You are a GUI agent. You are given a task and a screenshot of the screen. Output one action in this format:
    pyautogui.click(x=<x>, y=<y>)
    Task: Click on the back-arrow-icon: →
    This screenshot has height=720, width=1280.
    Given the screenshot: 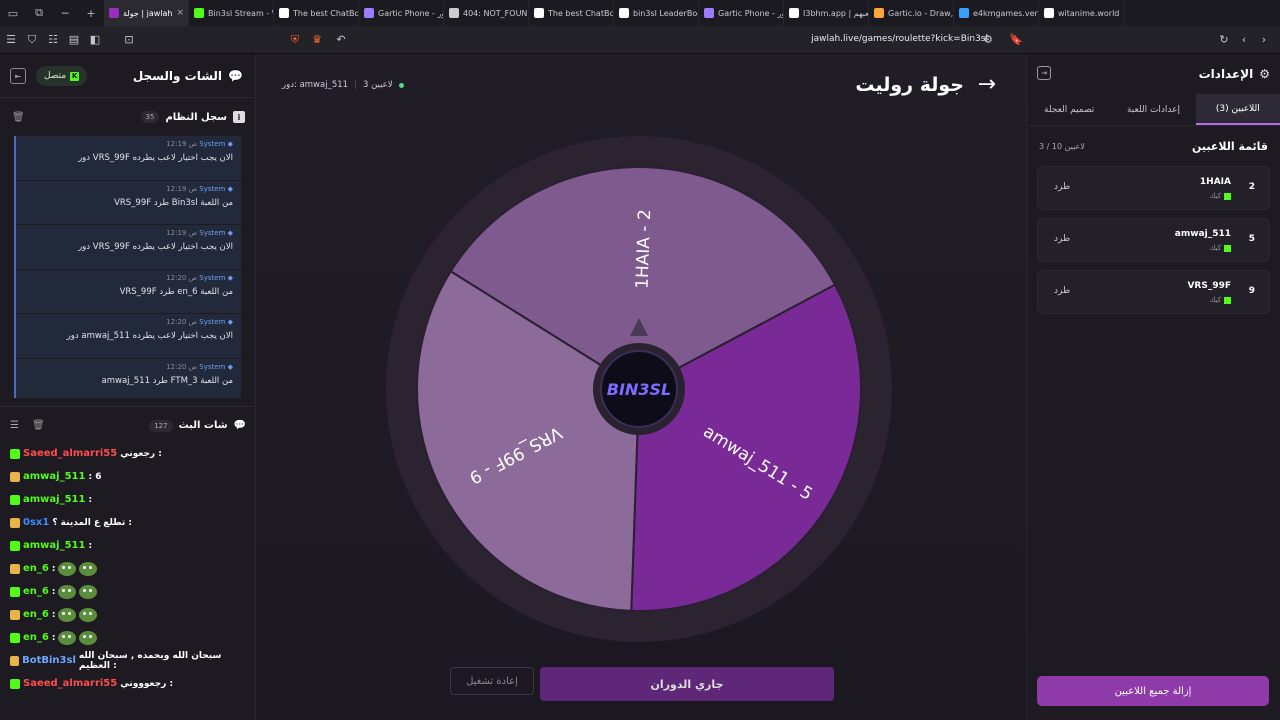 What is the action you would take?
    pyautogui.click(x=987, y=84)
    